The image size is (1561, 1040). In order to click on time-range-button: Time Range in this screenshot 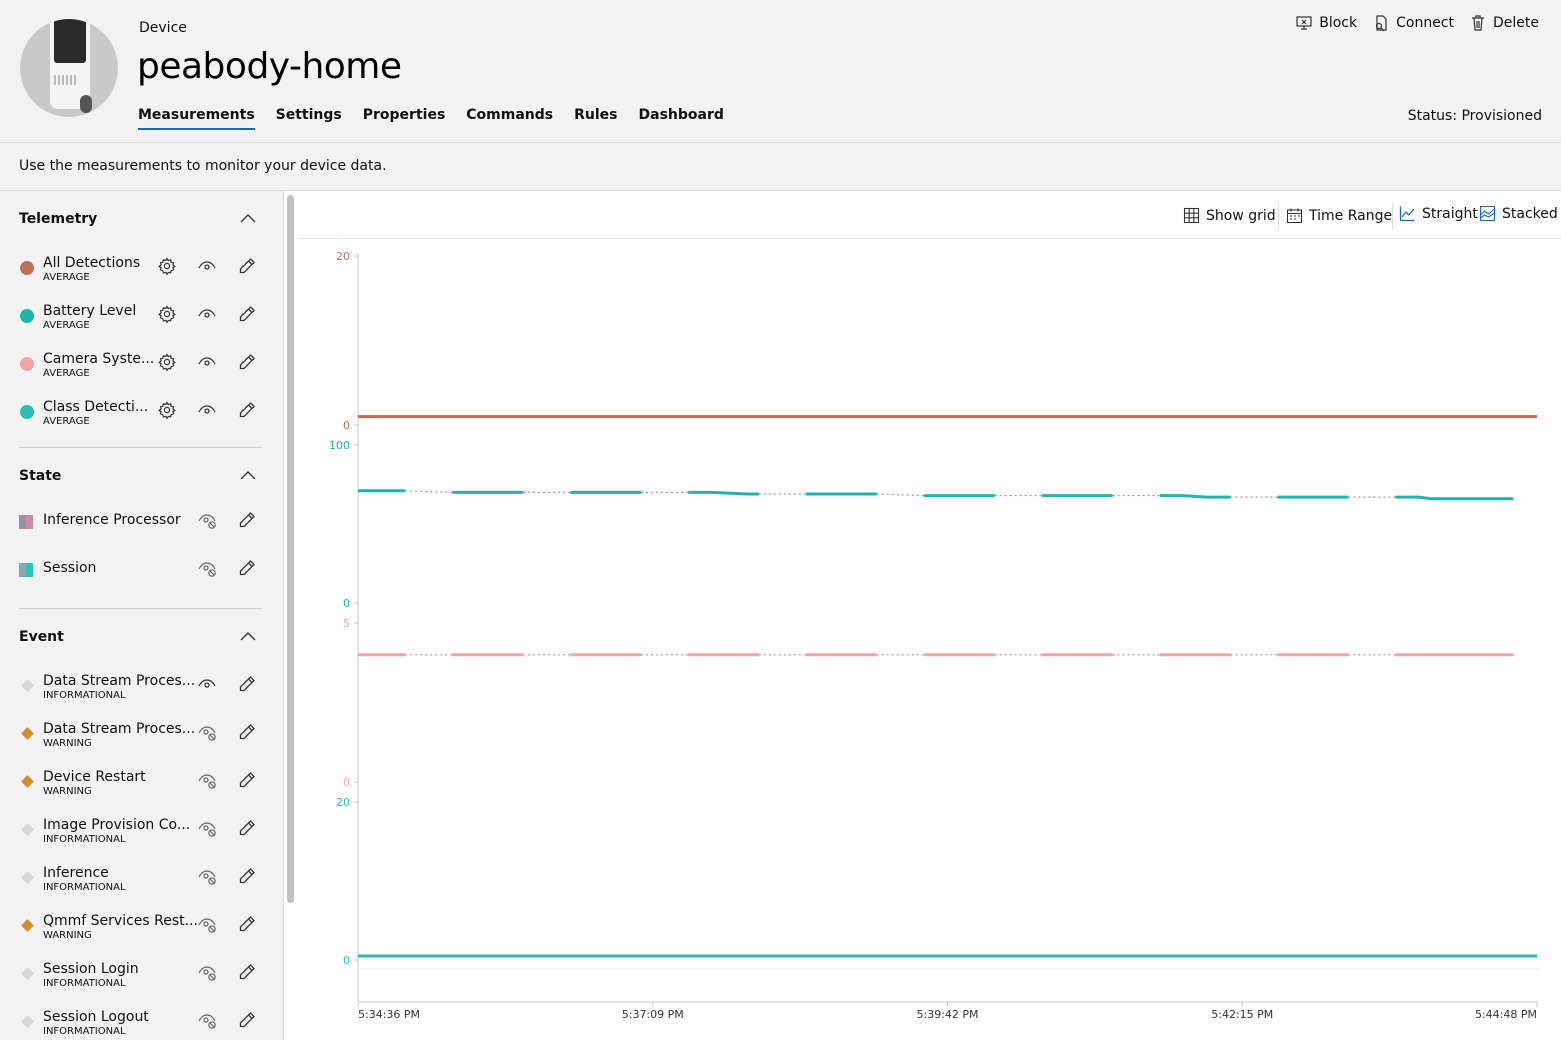, I will do `click(1339, 215)`.